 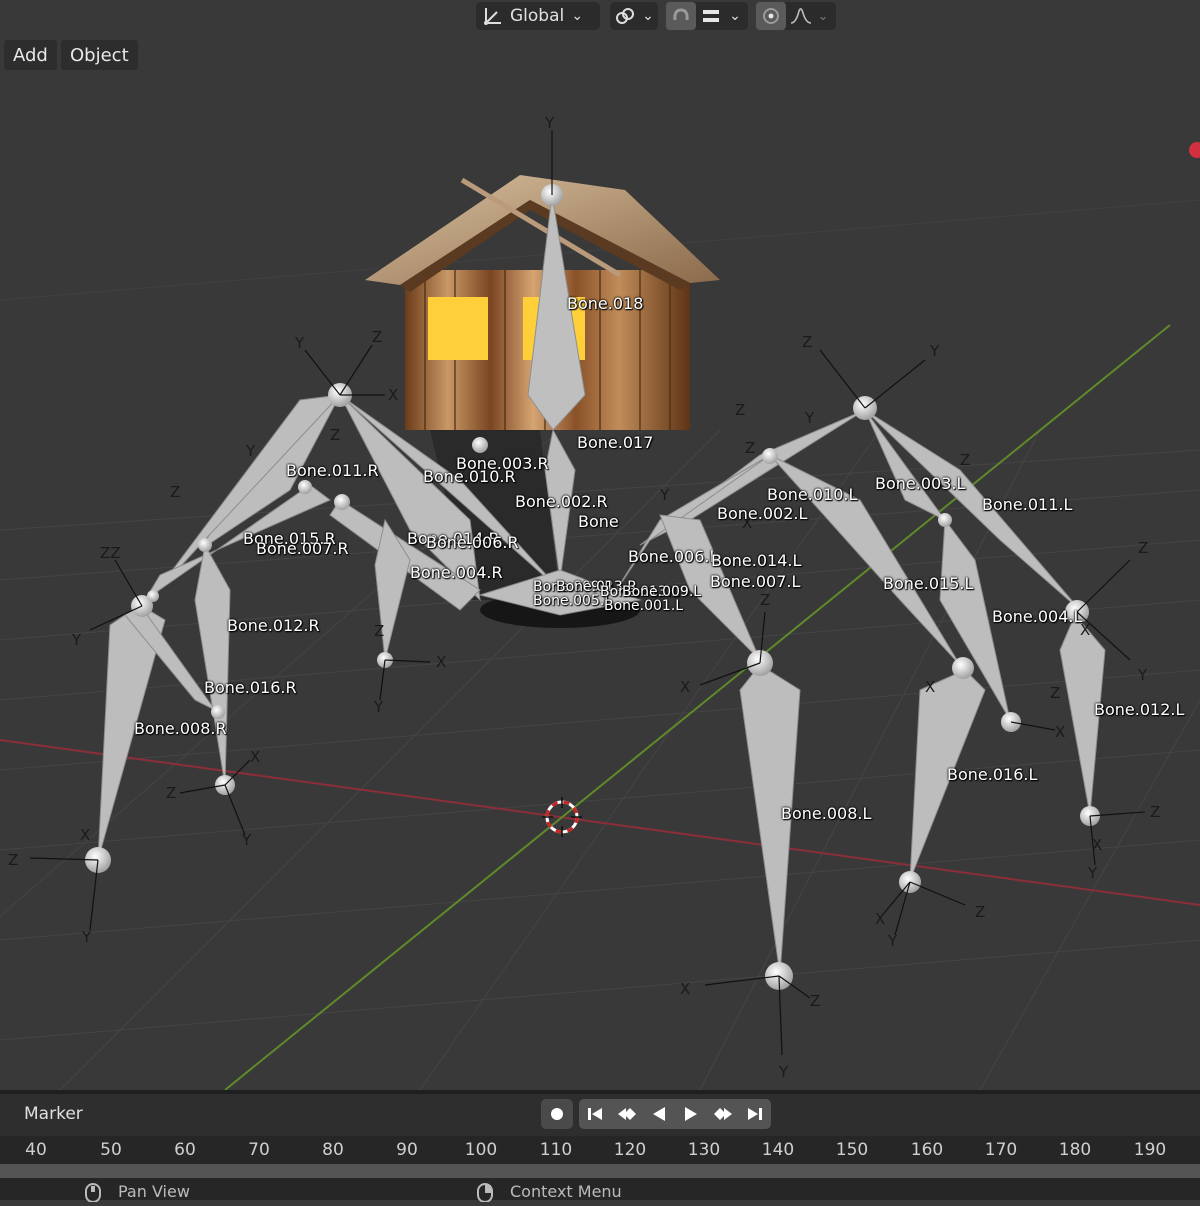 I want to click on bone-label: Bone.007.L, so click(x=755, y=581).